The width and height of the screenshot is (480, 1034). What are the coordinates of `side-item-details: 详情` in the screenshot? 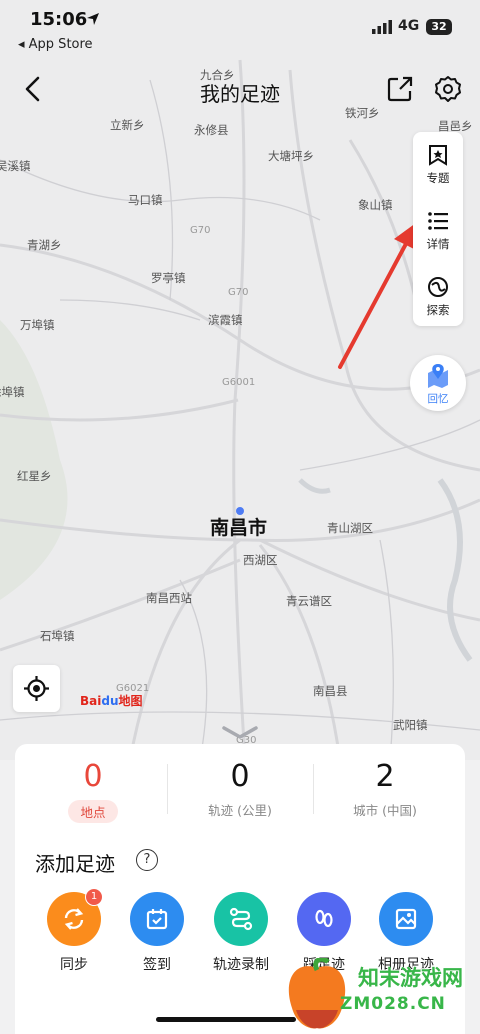 It's located at (438, 230).